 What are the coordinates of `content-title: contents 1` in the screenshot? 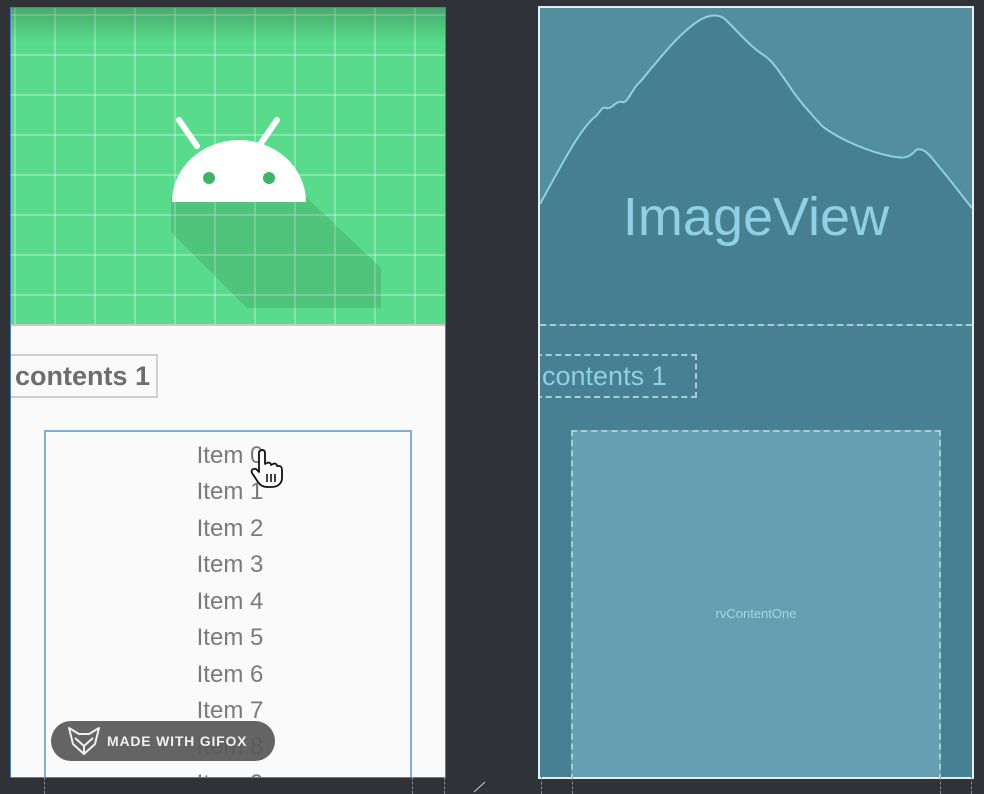 It's located at (85, 376).